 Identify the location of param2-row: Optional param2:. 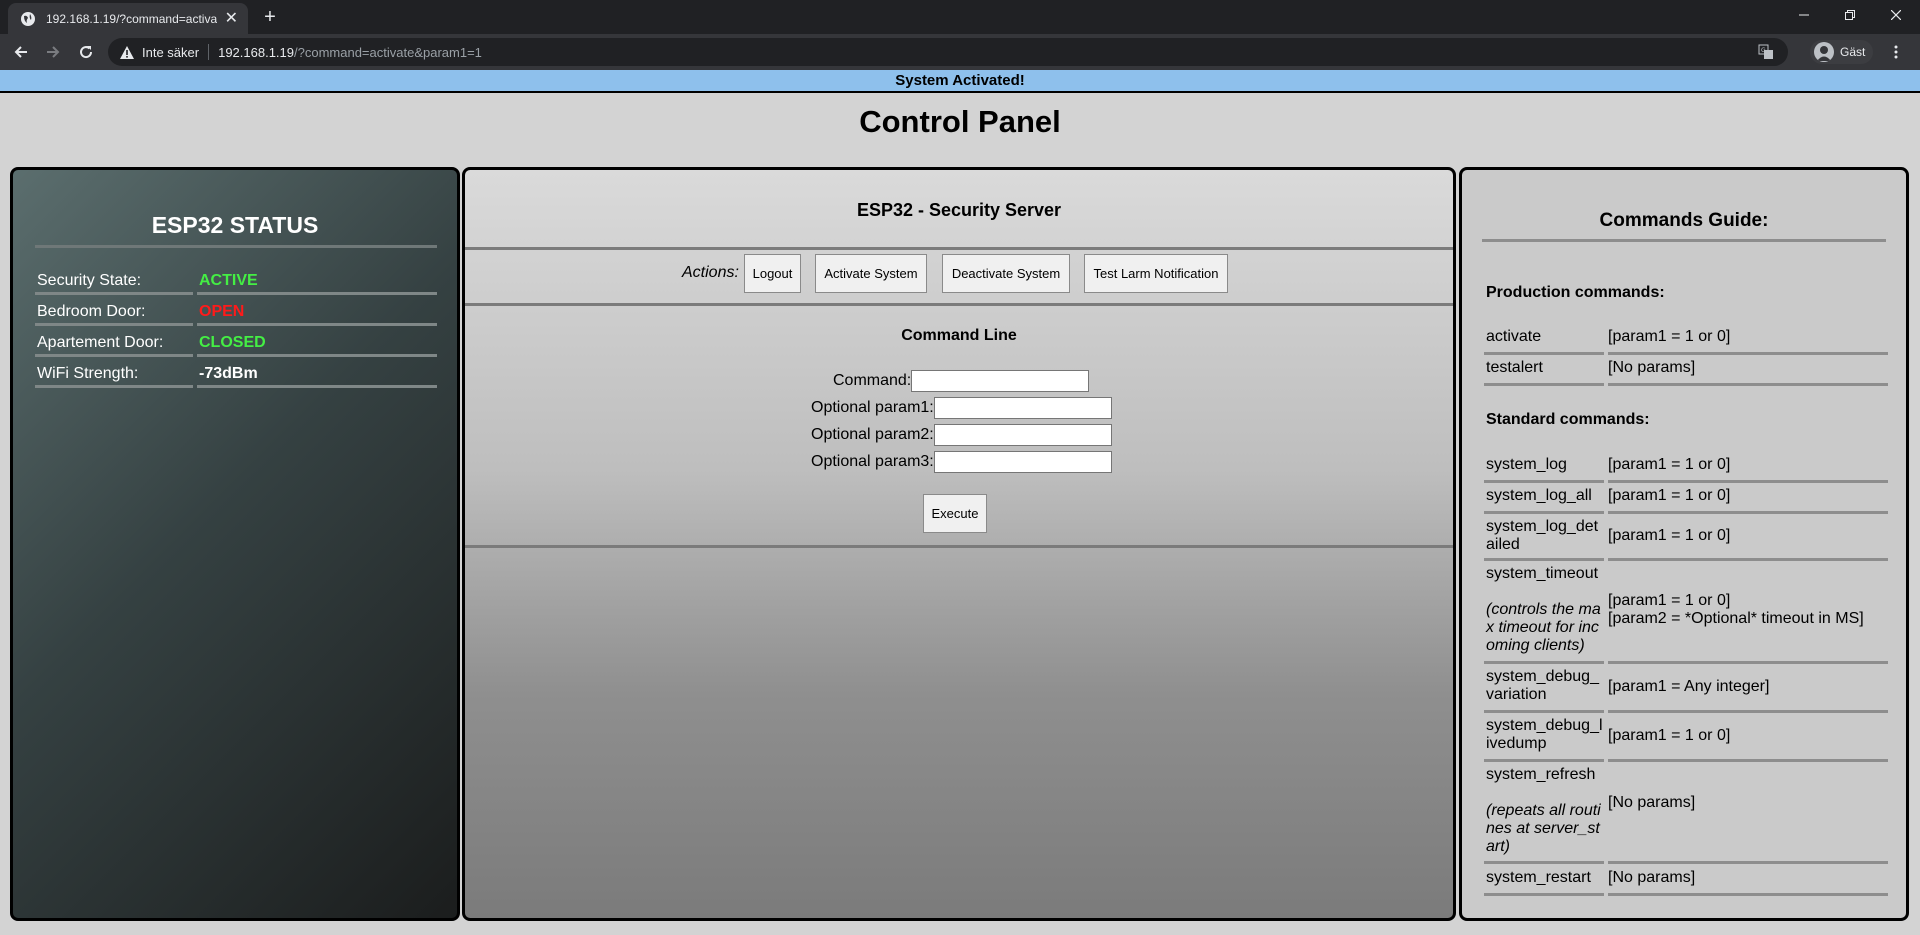
(961, 435).